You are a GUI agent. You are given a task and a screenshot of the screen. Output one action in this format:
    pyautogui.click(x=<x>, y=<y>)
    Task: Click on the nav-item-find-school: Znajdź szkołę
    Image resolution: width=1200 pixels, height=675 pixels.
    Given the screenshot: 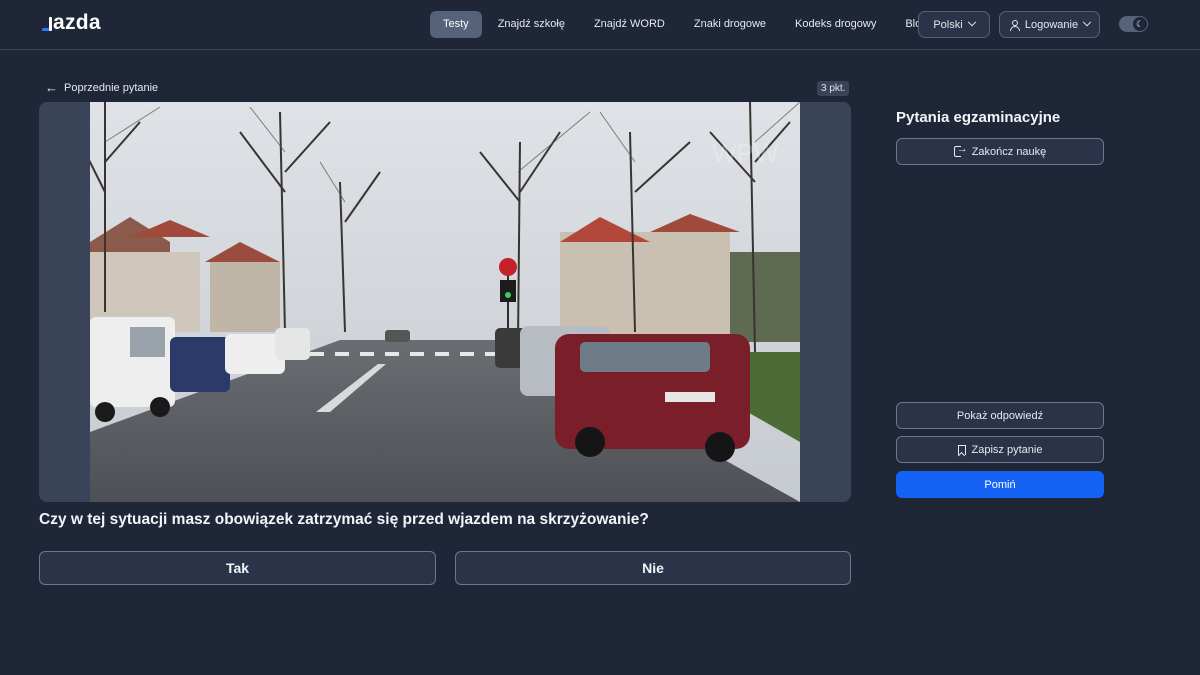 What is the action you would take?
    pyautogui.click(x=531, y=24)
    